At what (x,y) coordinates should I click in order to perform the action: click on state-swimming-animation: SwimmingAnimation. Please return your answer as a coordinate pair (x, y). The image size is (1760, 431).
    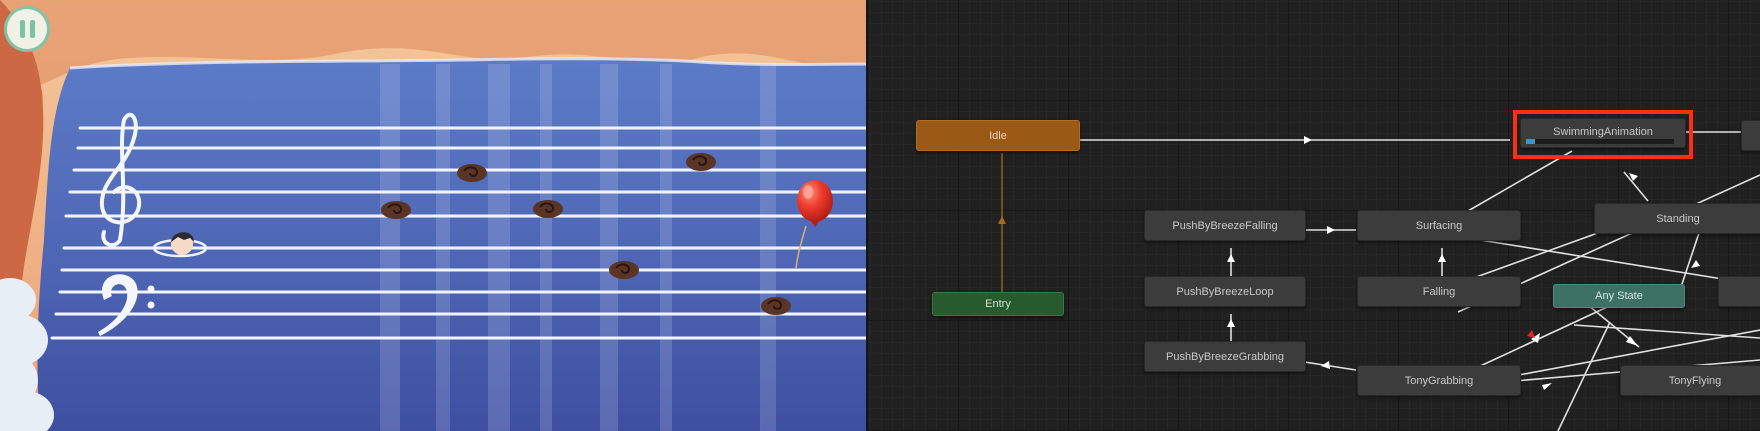
    Looking at the image, I should click on (1603, 133).